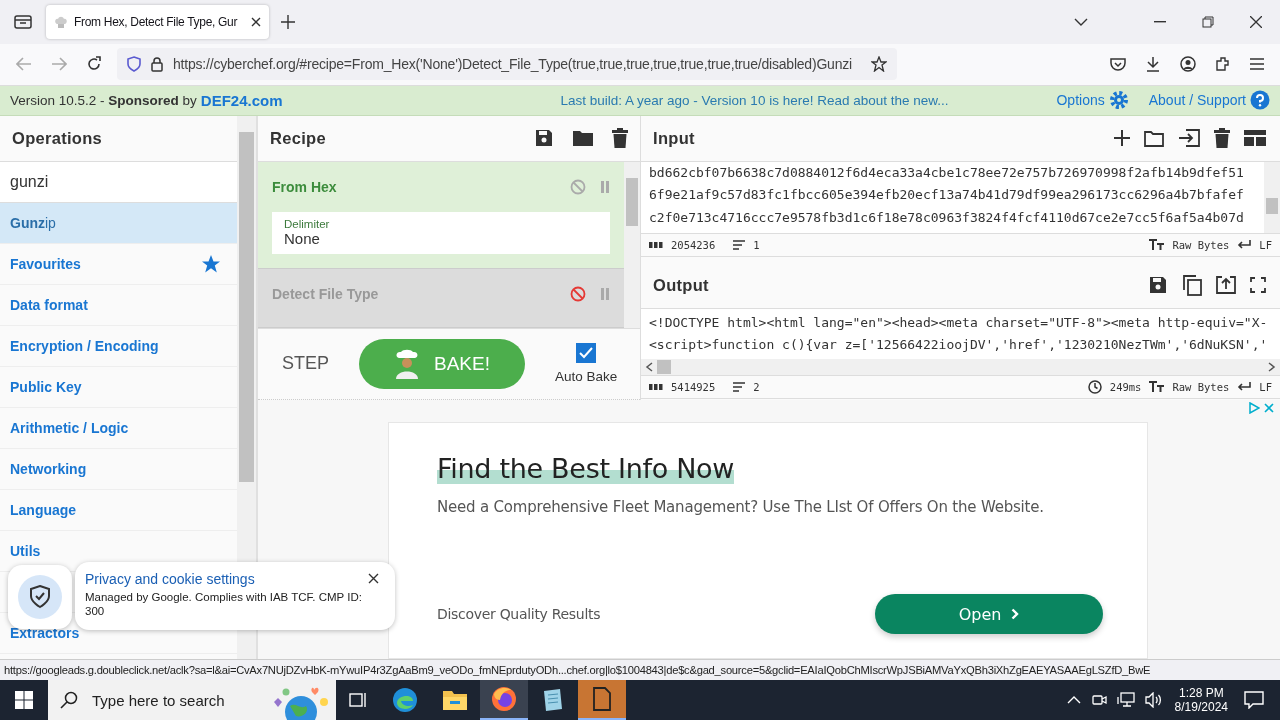 The image size is (1280, 720). I want to click on step-title: Detect File Type, so click(325, 293).